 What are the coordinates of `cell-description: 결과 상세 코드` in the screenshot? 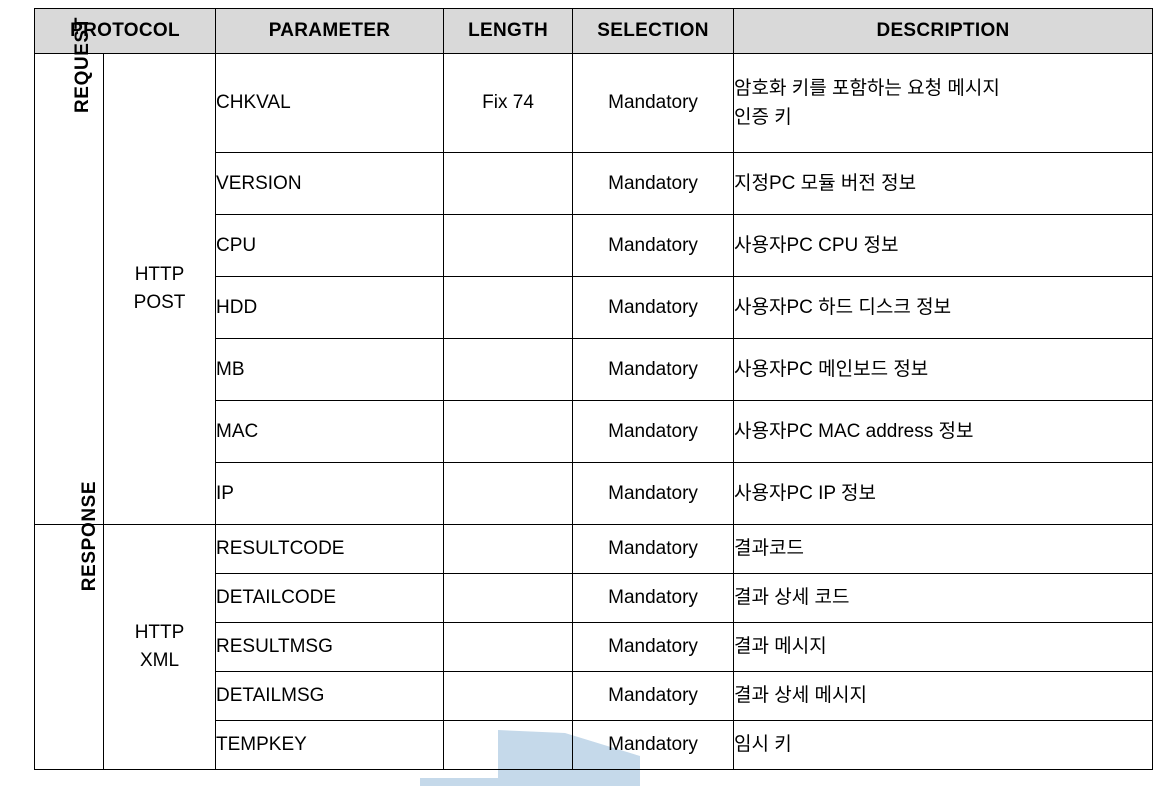 It's located at (943, 598).